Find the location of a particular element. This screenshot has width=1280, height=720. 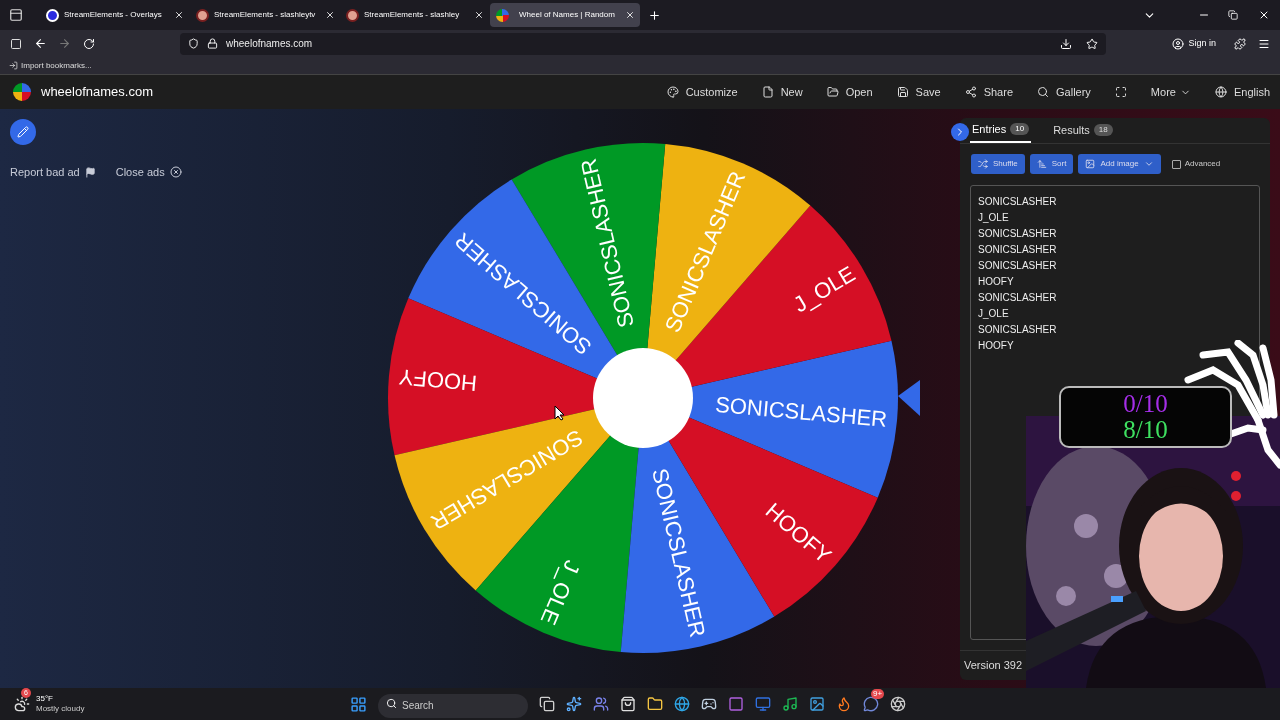

menu-button: Gallery is located at coordinates (1064, 92).